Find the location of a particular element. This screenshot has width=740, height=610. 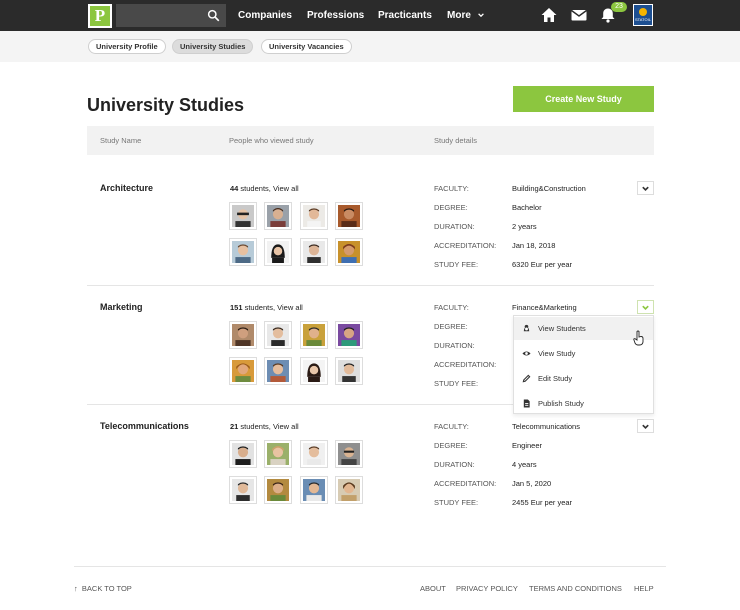

footer-link-privacy-policy: PRIVACY POLICY is located at coordinates (487, 588).